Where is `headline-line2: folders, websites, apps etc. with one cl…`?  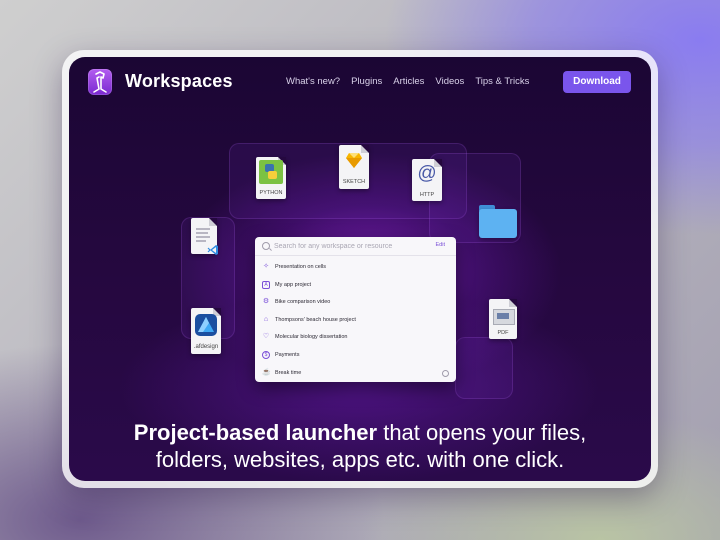 headline-line2: folders, websites, apps etc. with one cl… is located at coordinates (360, 459).